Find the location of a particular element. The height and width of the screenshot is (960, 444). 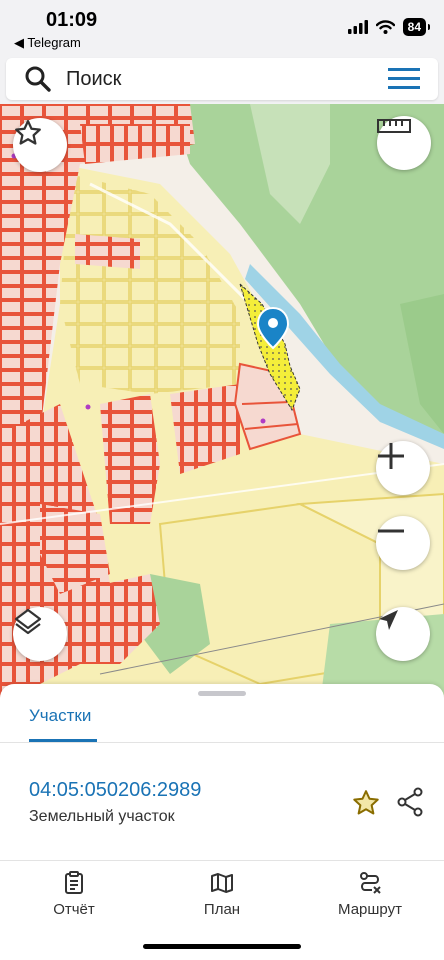

navigation-arrow-icon is located at coordinates (388, 620).